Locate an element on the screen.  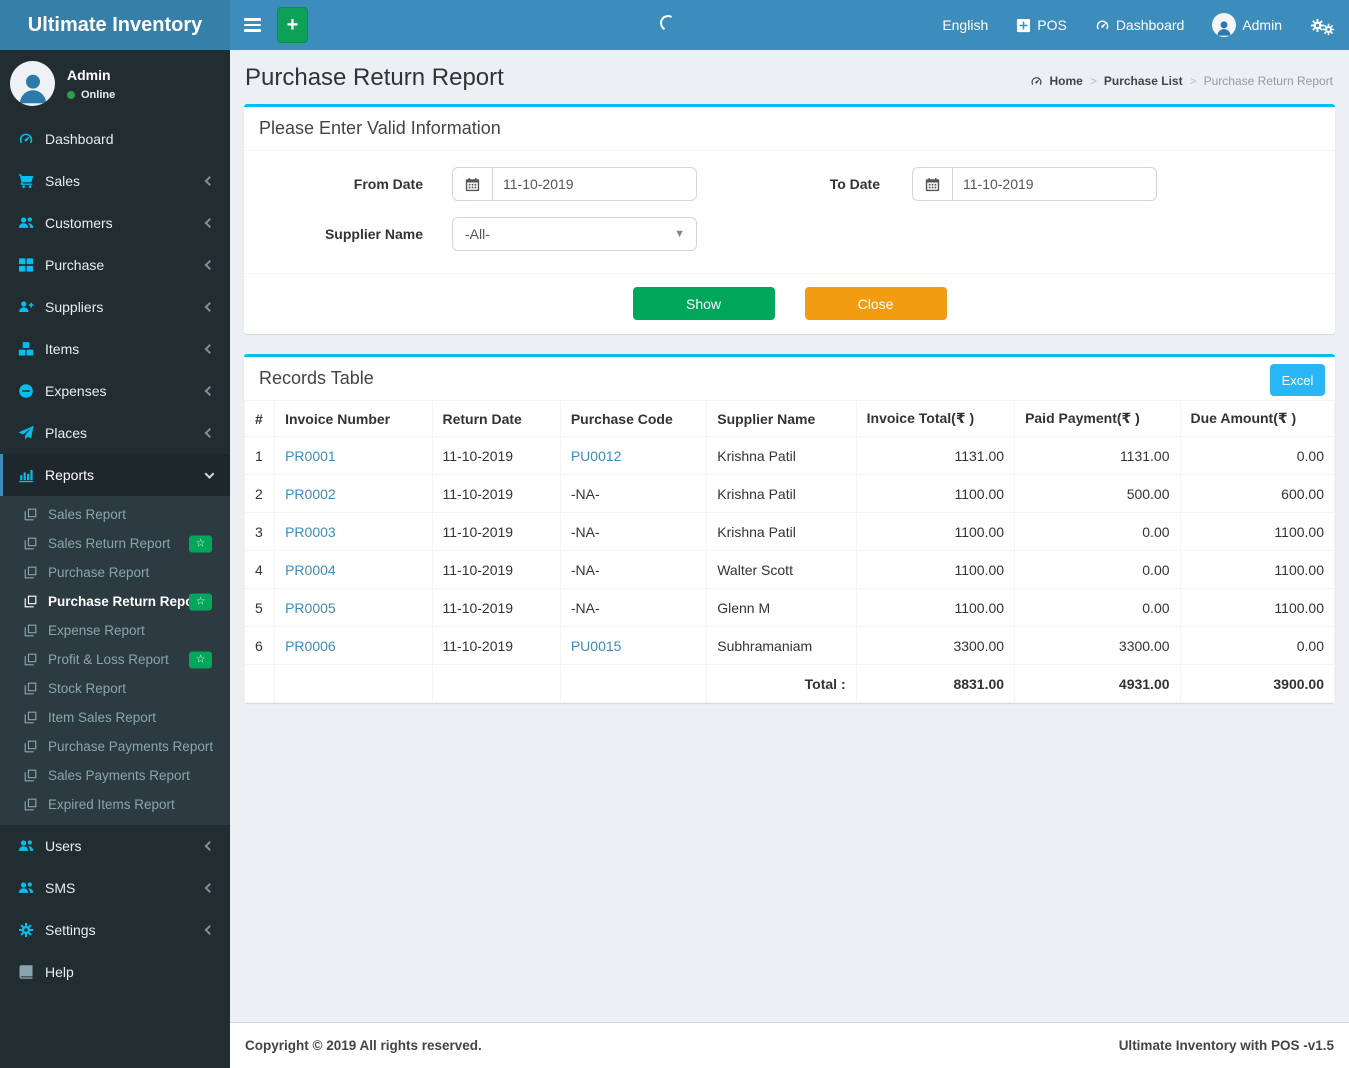
sidebar-subitem-purchase-payments-report: Purchase Payments Report is located at coordinates (115, 746).